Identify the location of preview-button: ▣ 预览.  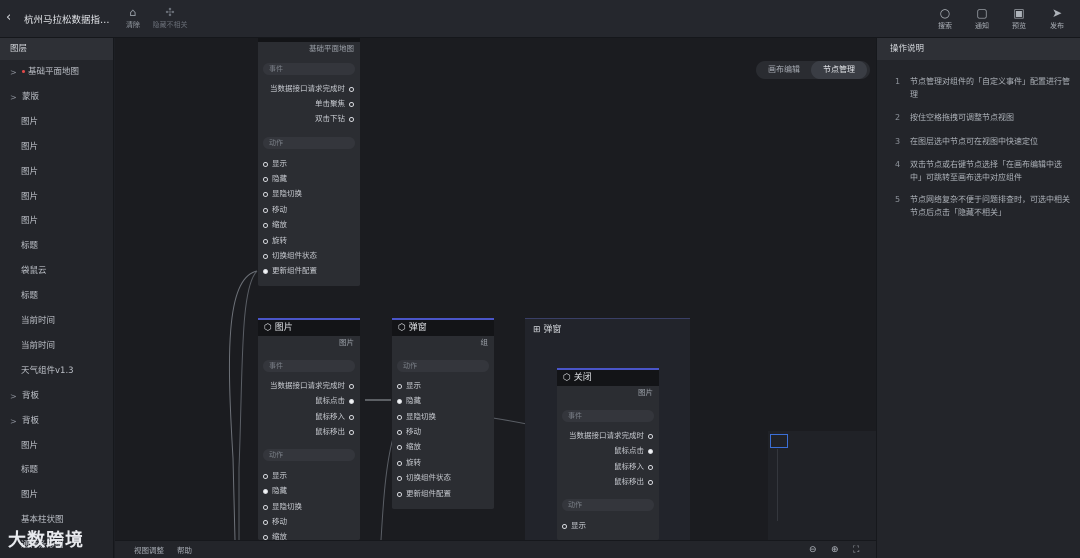
(1019, 18).